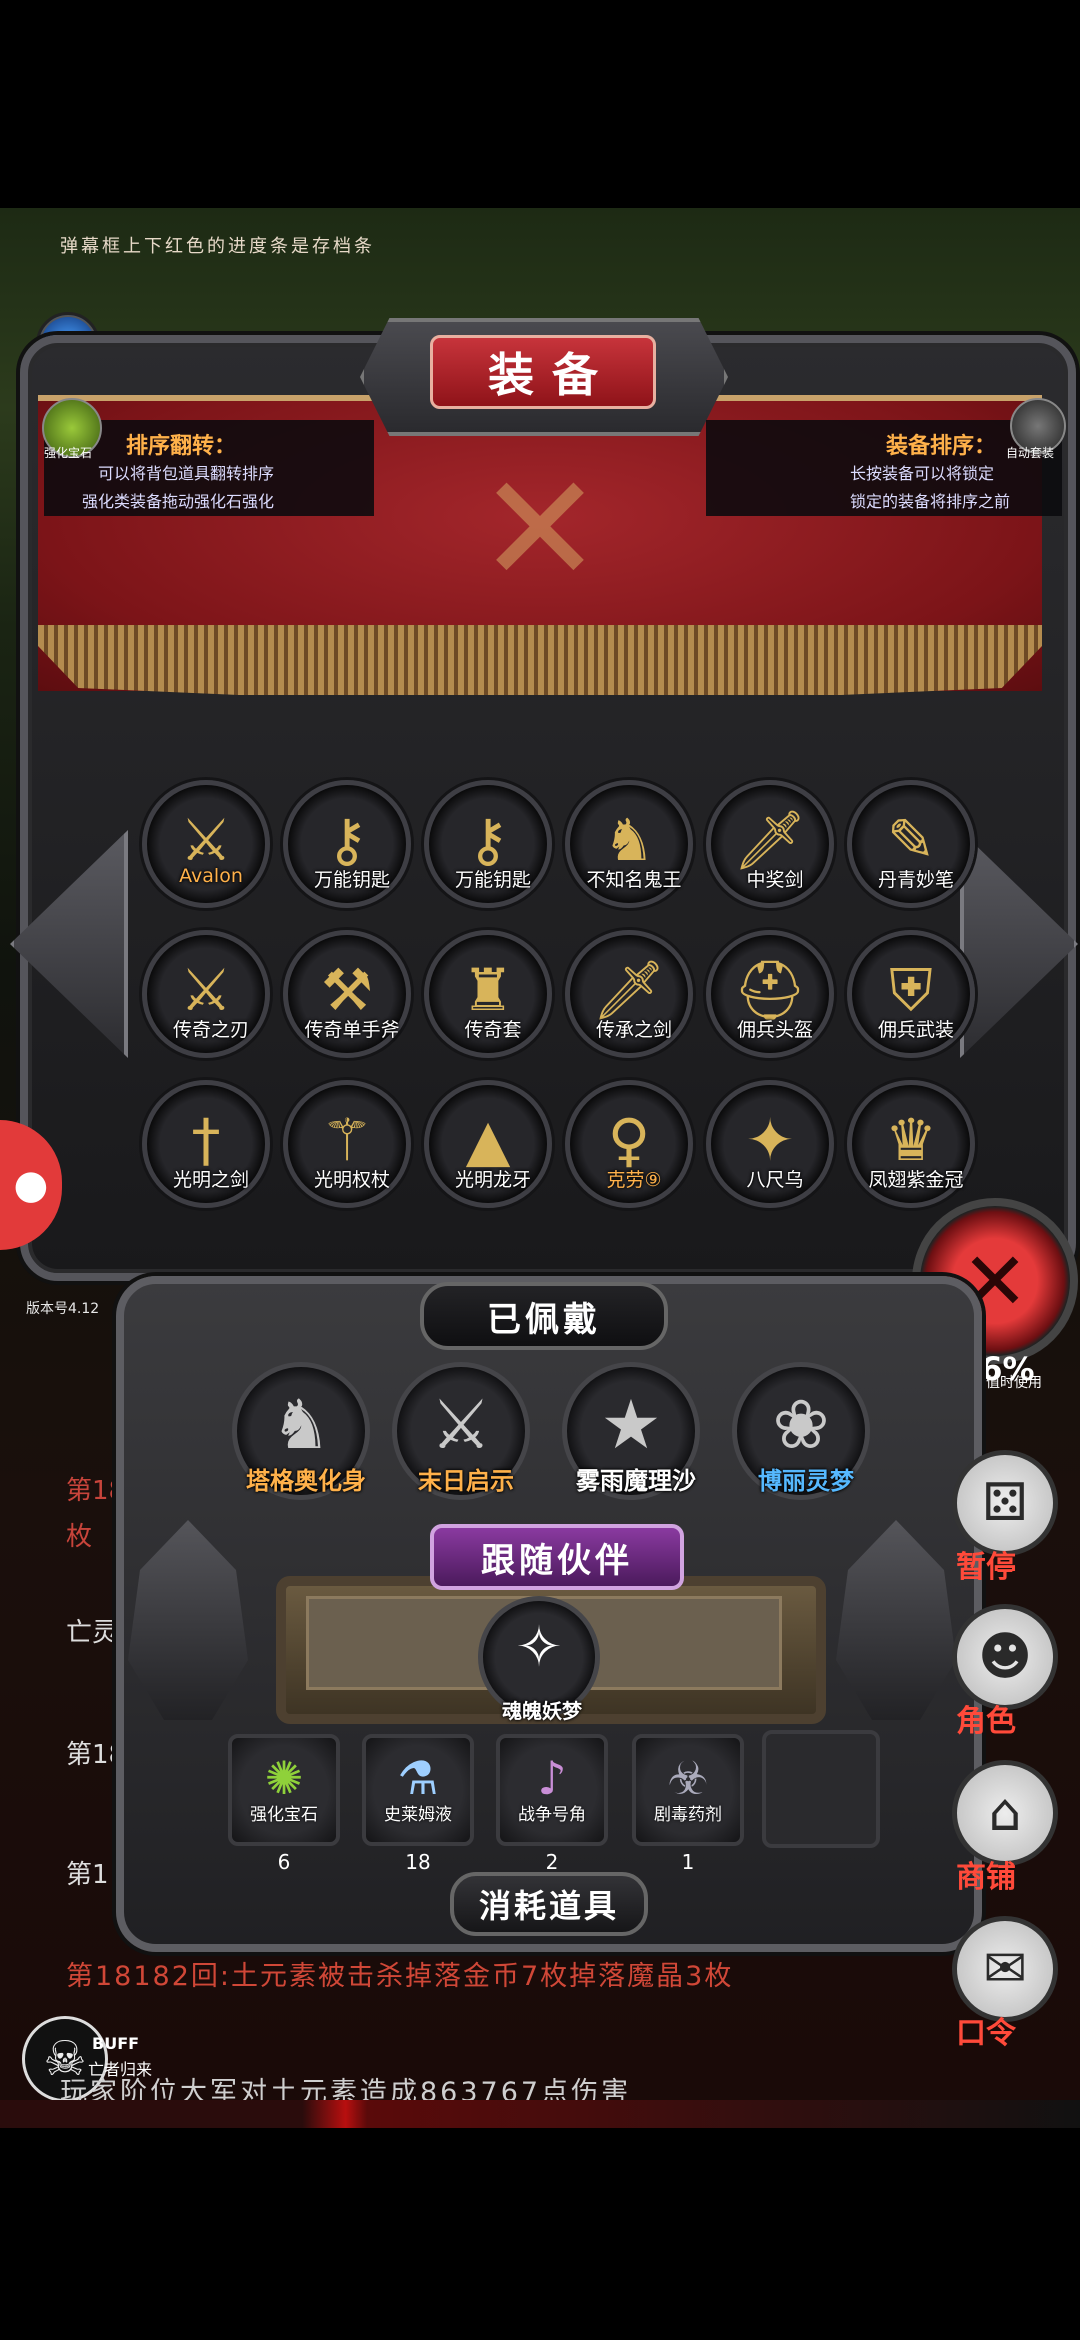 The image size is (1080, 2340). What do you see at coordinates (688, 1862) in the screenshot?
I see `consumable-count: 1` at bounding box center [688, 1862].